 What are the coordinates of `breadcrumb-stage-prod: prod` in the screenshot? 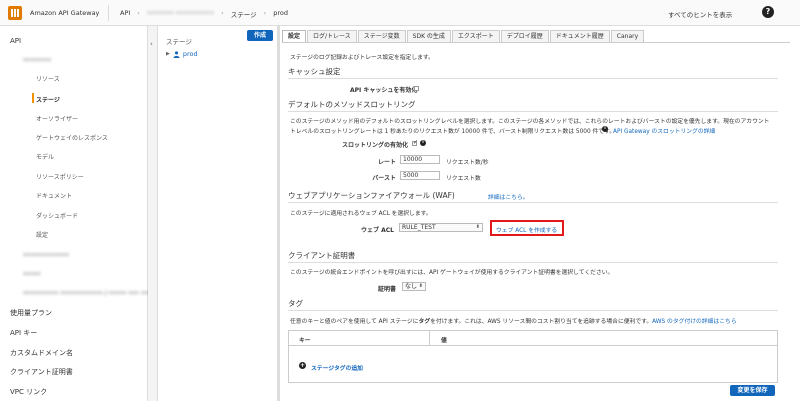 It's located at (281, 13).